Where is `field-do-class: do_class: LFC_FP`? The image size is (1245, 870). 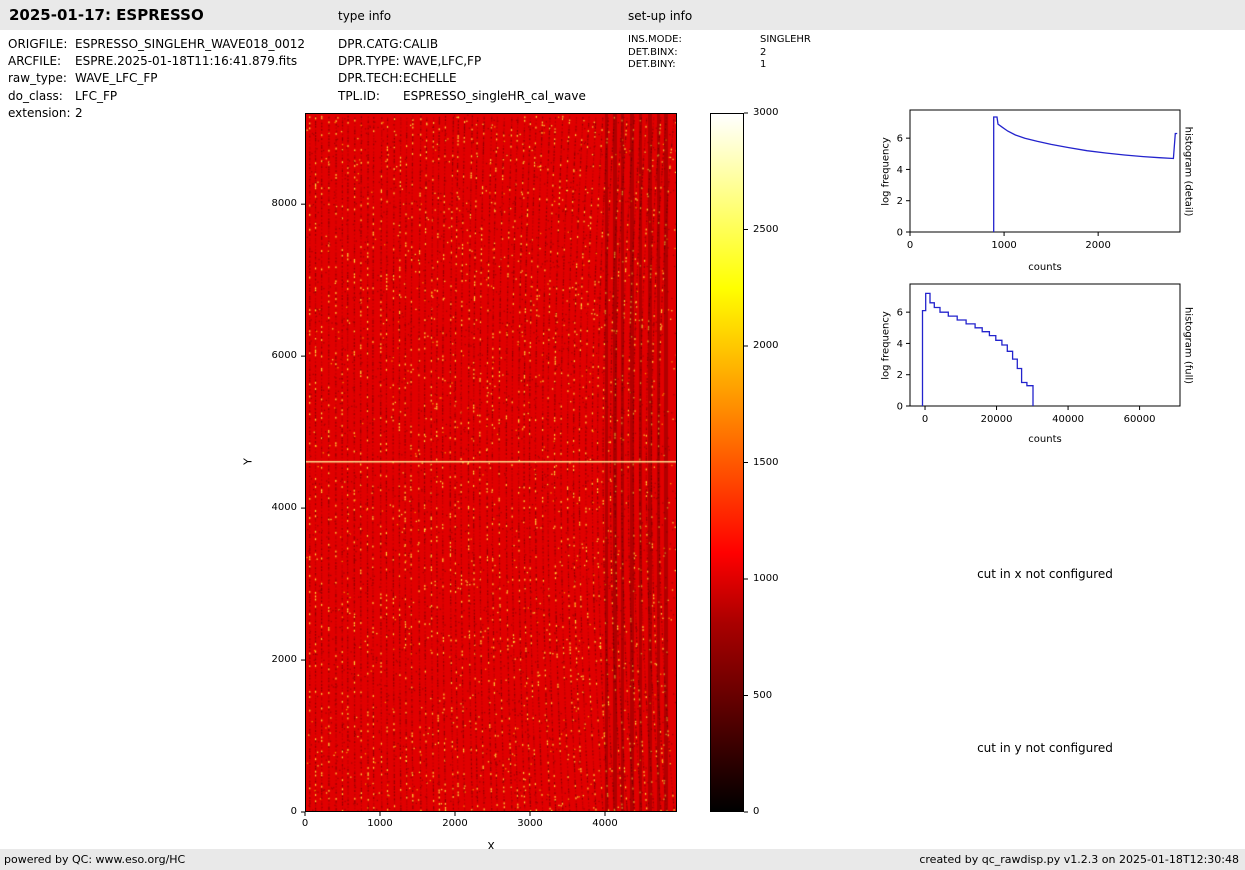 field-do-class: do_class: LFC_FP is located at coordinates (156, 96).